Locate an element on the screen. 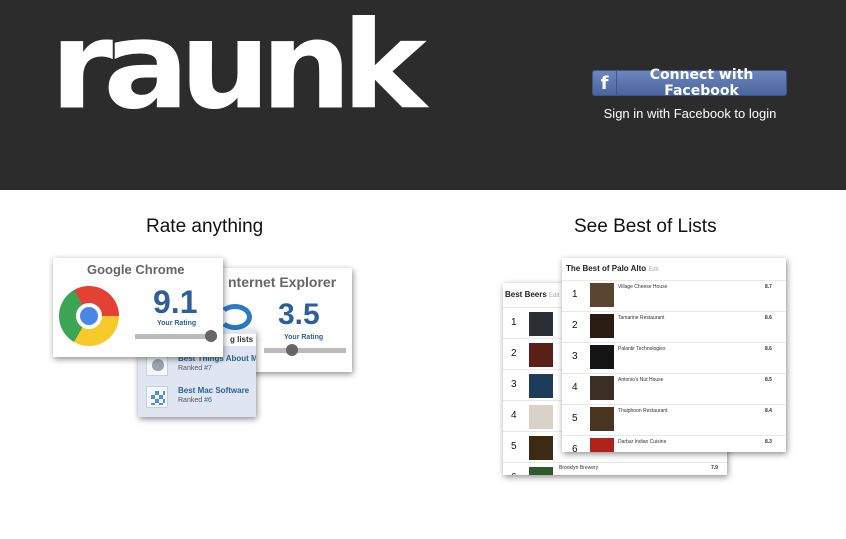  row-name: Darbar Indian Cuisine is located at coordinates (642, 442).